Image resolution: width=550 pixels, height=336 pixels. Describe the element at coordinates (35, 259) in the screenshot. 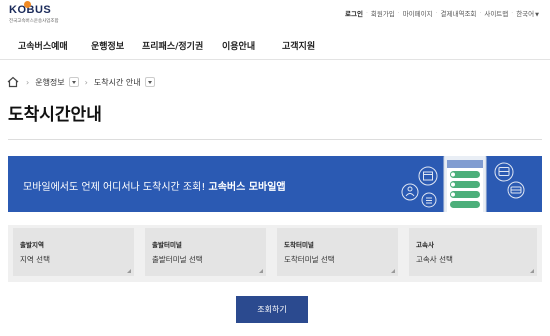

I see `select-value: 지역 선택` at that location.